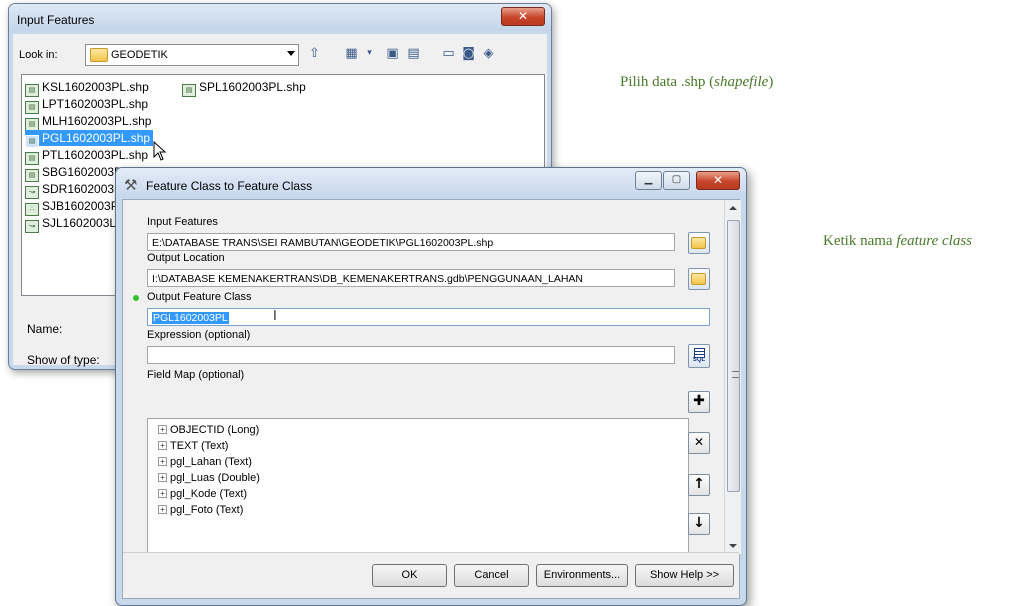 This screenshot has height=606, width=1033. Describe the element at coordinates (208, 430) in the screenshot. I see `field-map-item: + OBJECTID (Long)` at that location.